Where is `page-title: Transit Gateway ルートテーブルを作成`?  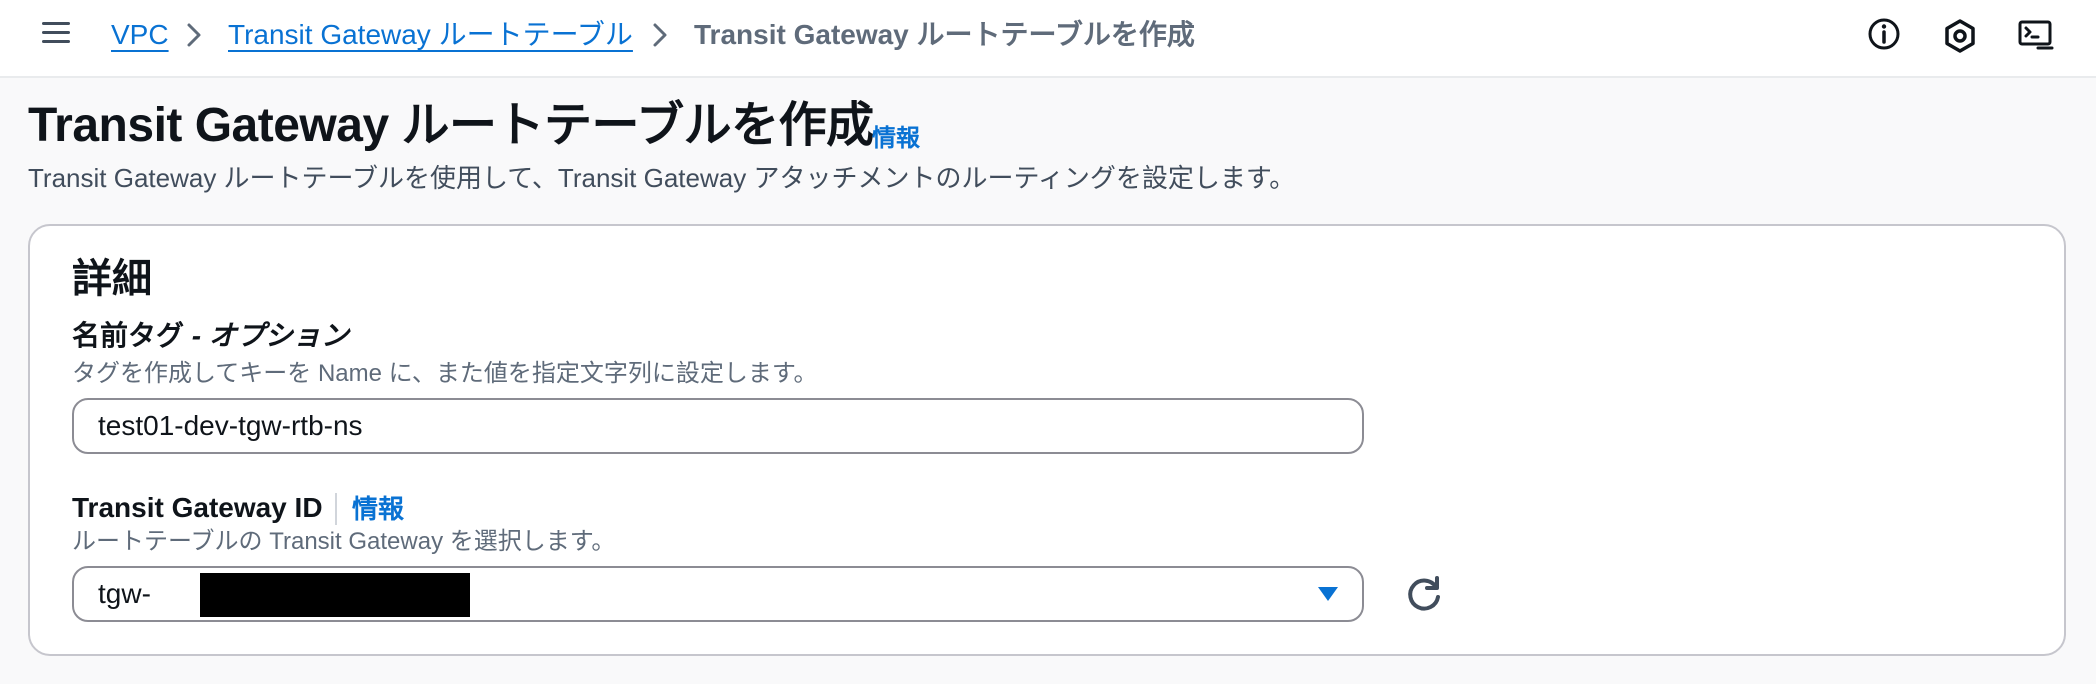
page-title: Transit Gateway ルートテーブルを作成 is located at coordinates (451, 125).